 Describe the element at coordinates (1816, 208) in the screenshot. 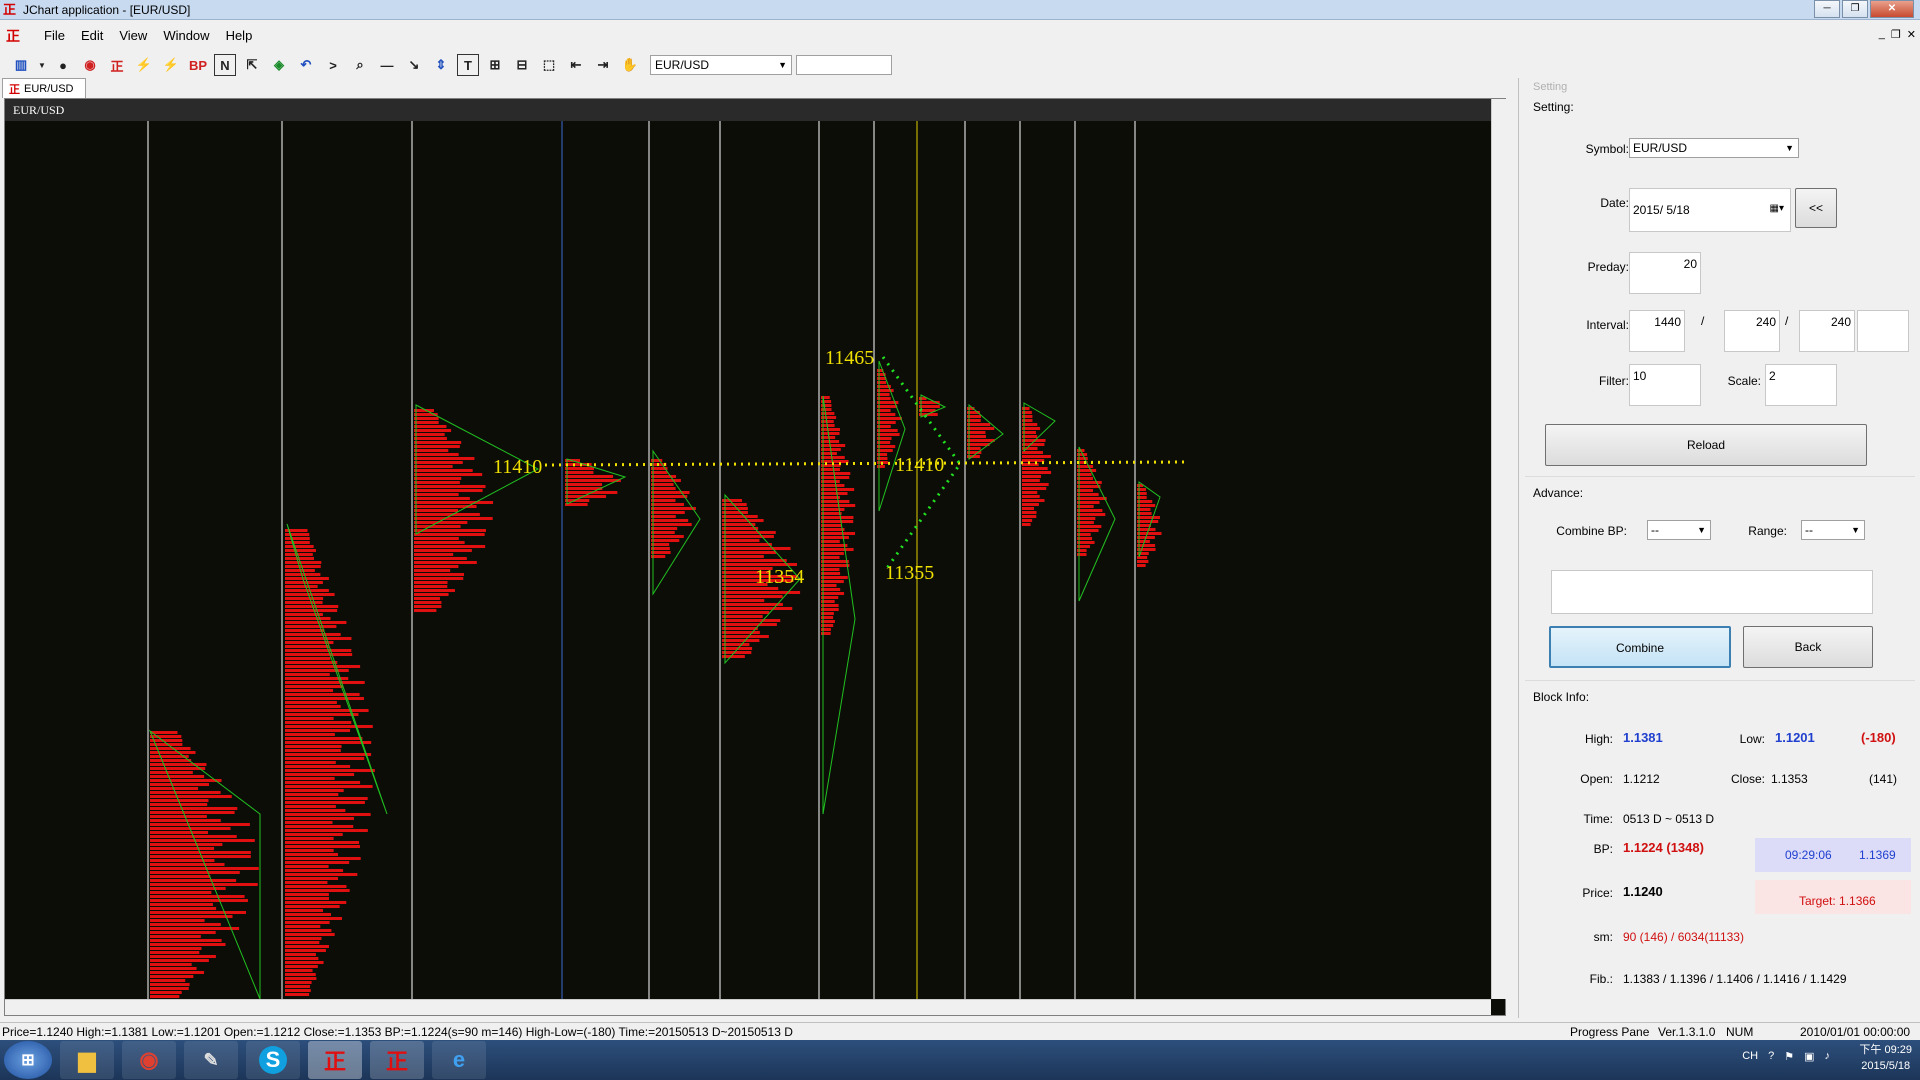

I see `date-back-button: <<` at that location.